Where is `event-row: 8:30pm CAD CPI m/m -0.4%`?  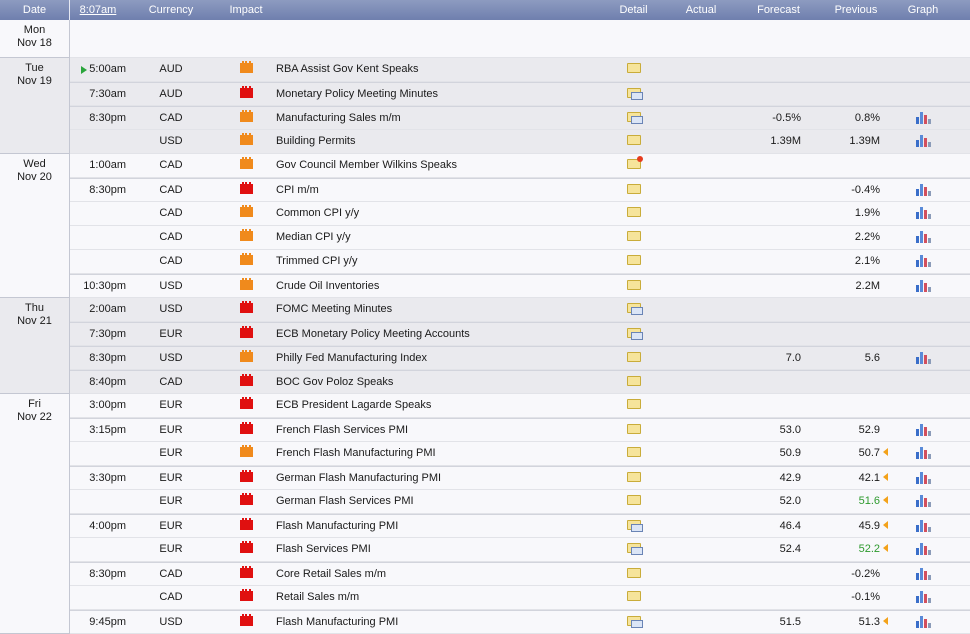 event-row: 8:30pm CAD CPI m/m -0.4% is located at coordinates (520, 190).